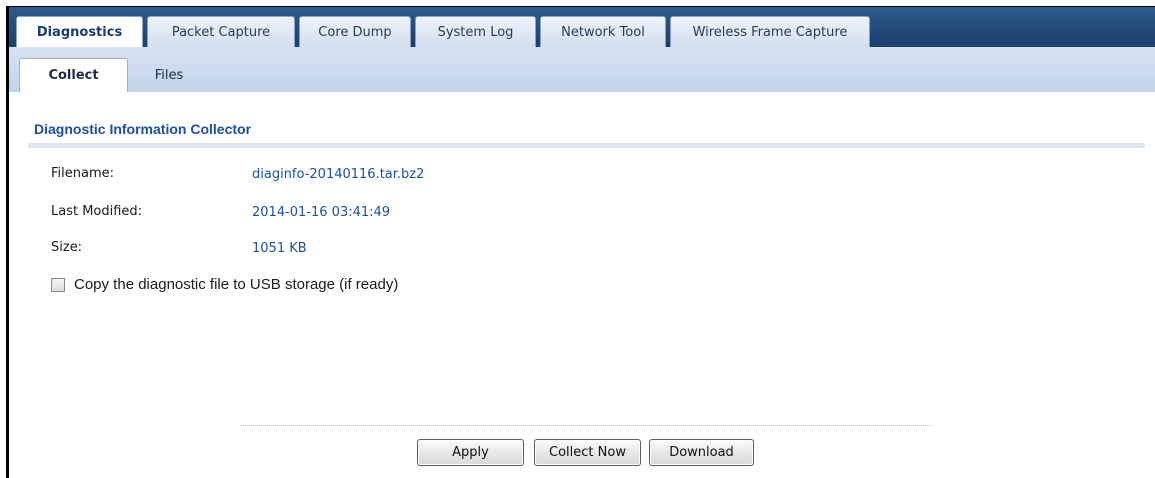  What do you see at coordinates (143, 129) in the screenshot?
I see `section-title: Diagnostic Information Collector` at bounding box center [143, 129].